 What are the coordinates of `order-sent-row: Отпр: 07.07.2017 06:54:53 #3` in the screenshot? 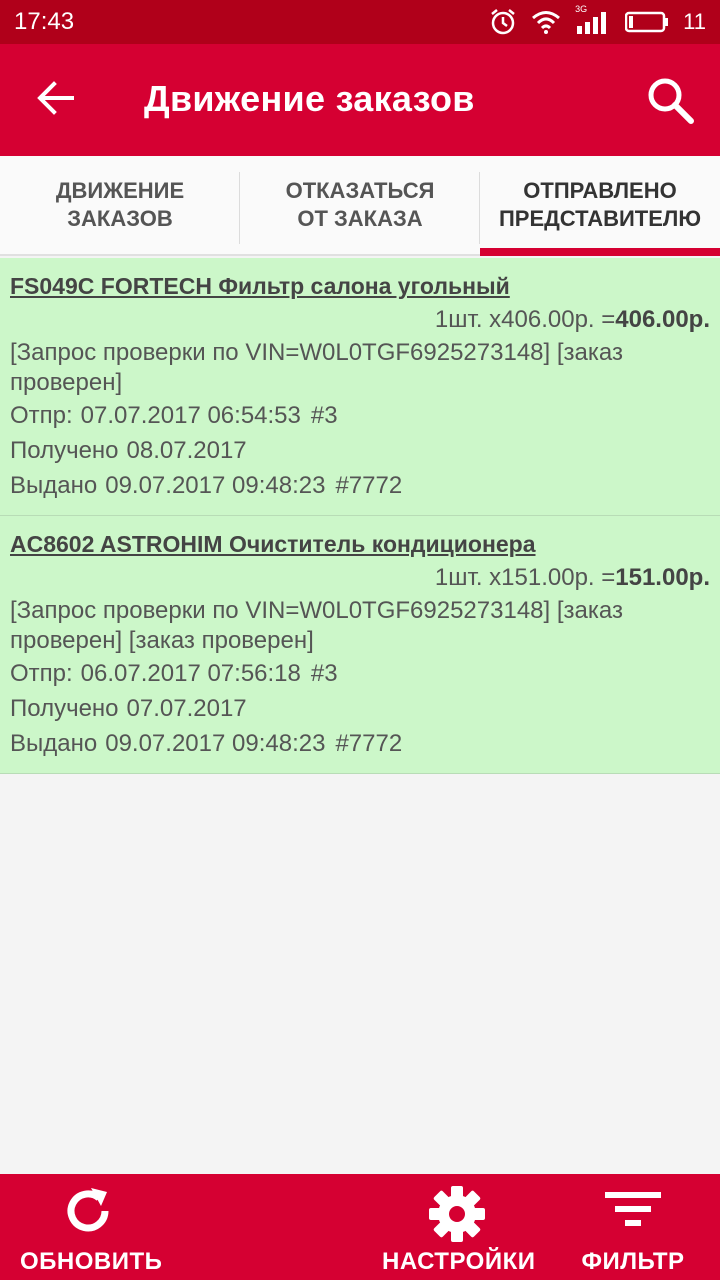 It's located at (360, 415).